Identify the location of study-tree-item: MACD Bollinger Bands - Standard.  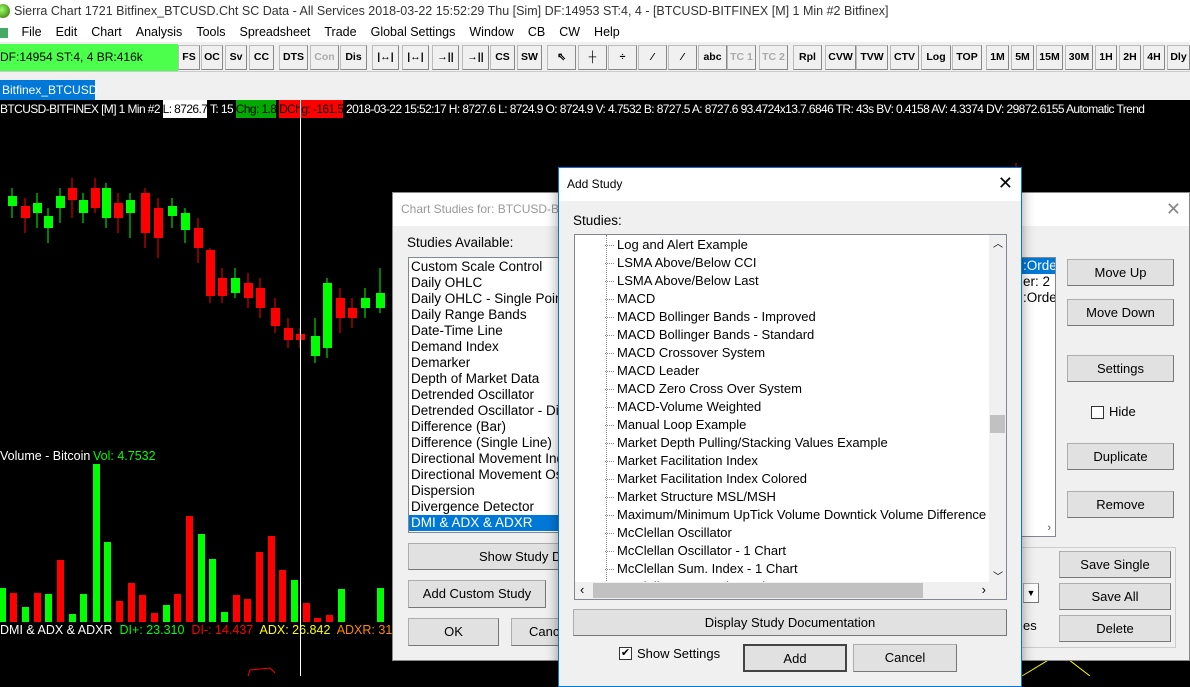
(790, 335).